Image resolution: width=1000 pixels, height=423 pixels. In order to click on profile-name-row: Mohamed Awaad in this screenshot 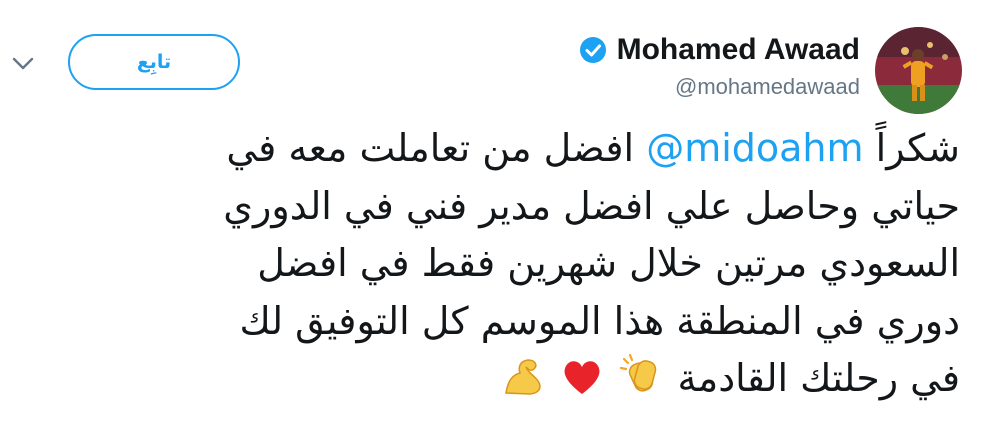, I will do `click(719, 50)`.